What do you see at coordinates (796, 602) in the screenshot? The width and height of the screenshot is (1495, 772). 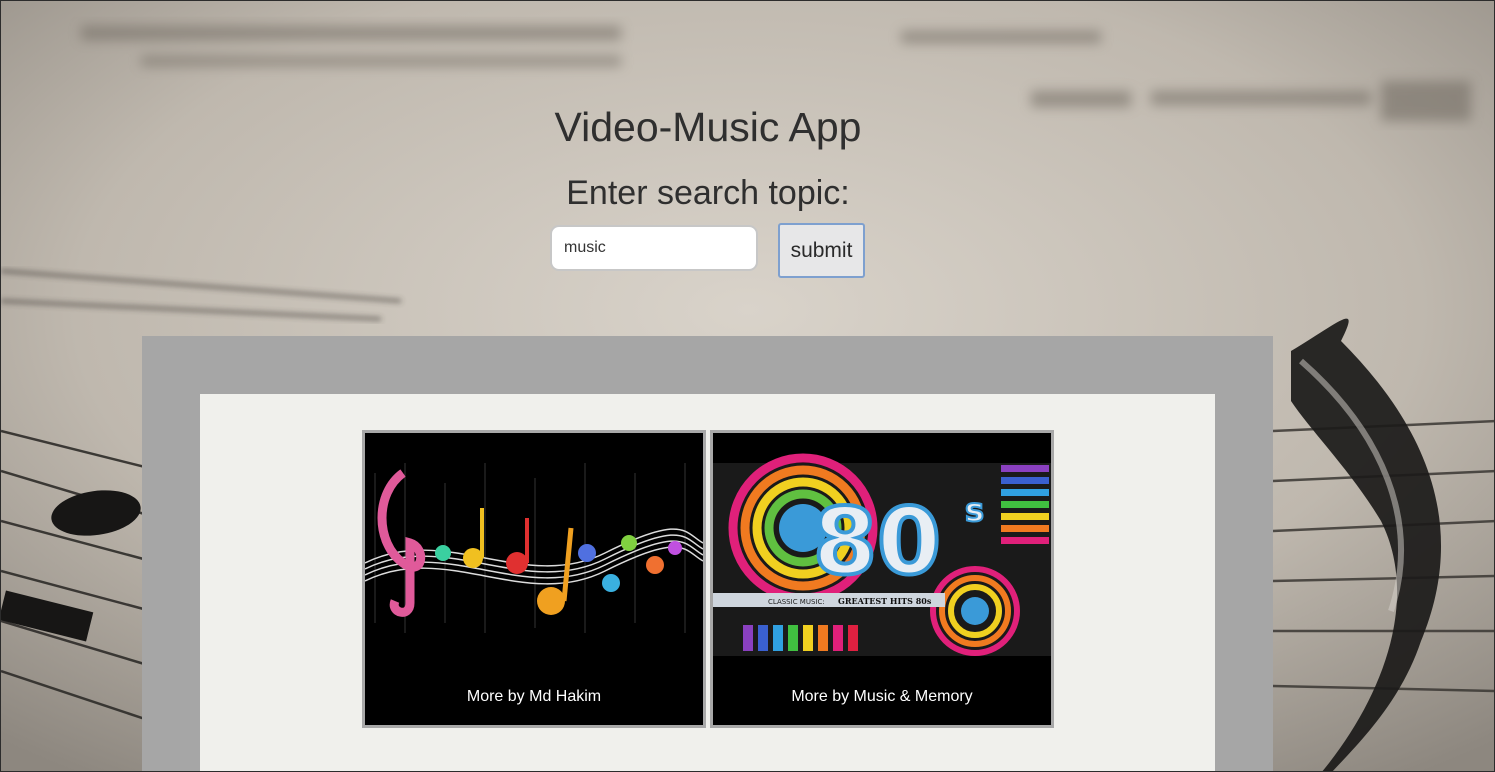 I see `thumb-small-text: CLASSIC MUSIC:` at bounding box center [796, 602].